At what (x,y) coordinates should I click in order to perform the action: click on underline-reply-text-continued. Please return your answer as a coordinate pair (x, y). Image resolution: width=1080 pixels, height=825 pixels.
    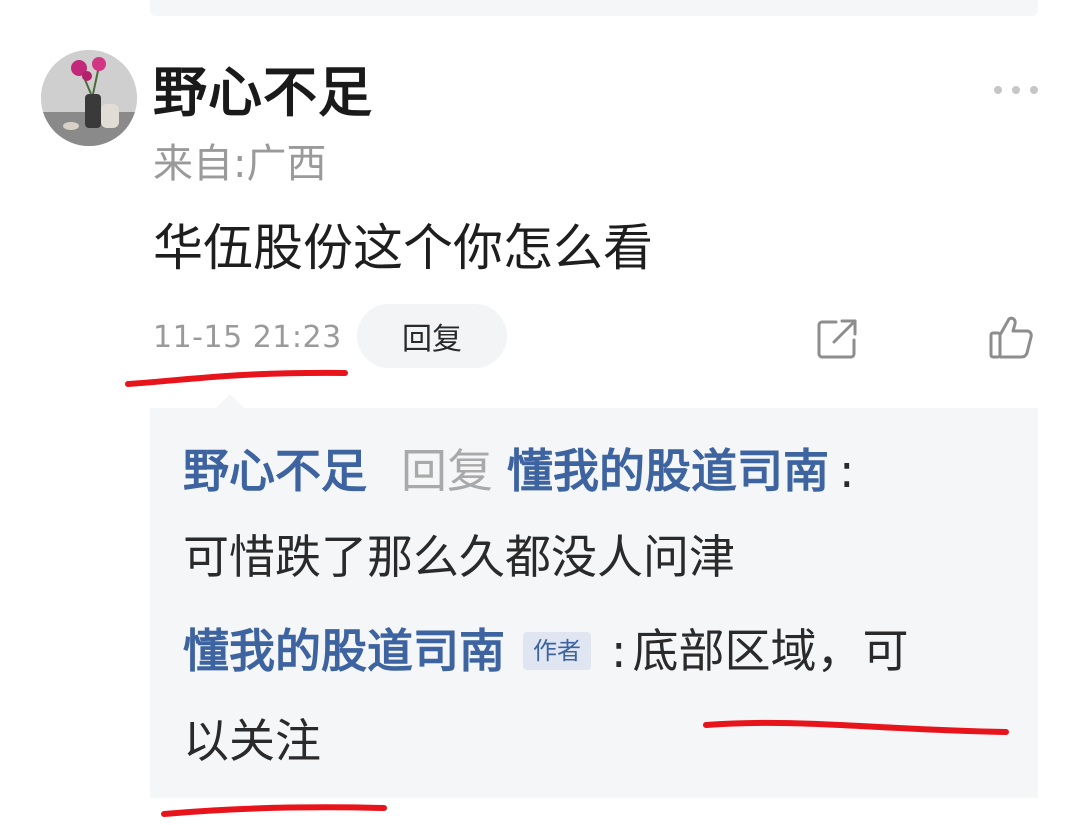
    Looking at the image, I should click on (274, 810).